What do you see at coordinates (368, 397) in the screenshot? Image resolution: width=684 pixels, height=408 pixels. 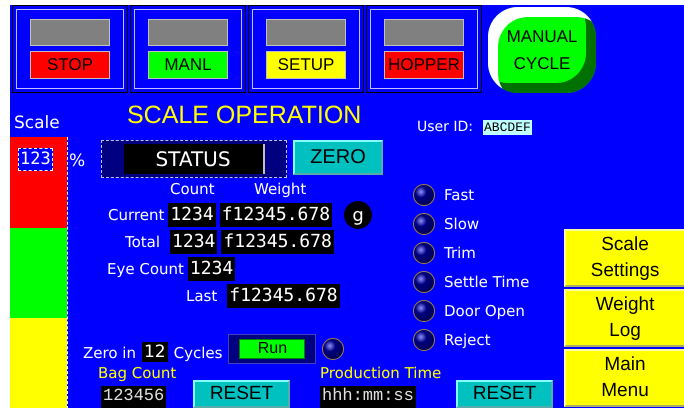 I see `counter-value: hhh:mm:ss` at bounding box center [368, 397].